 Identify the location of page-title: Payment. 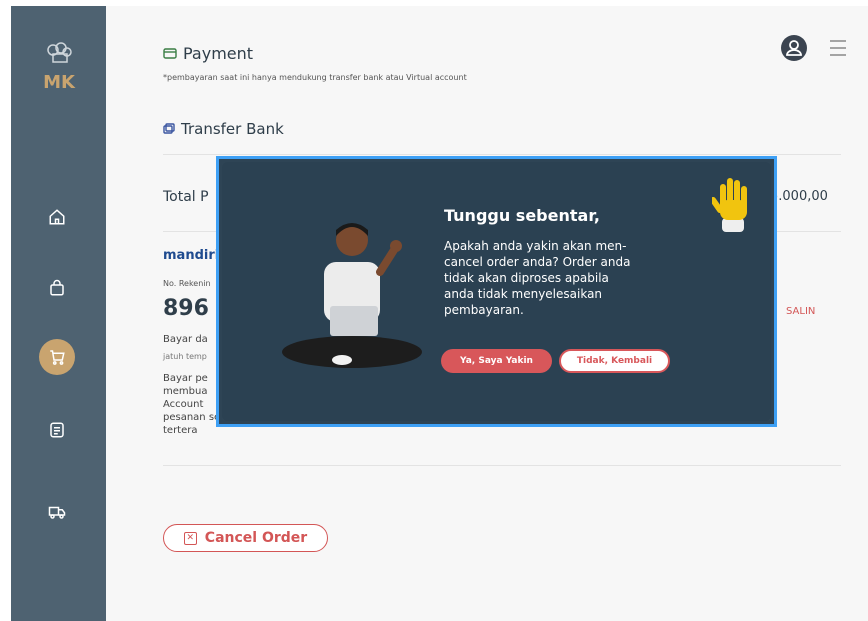
(208, 53).